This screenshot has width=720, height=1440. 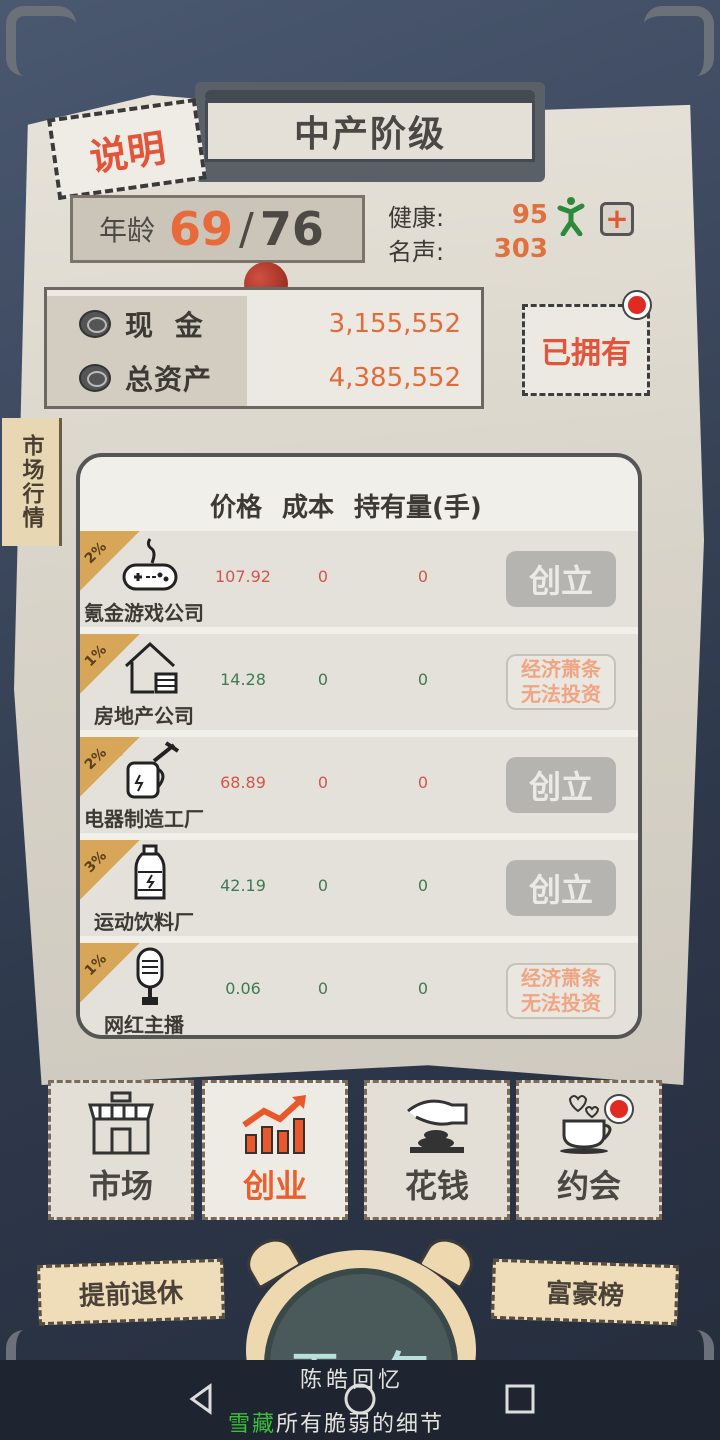 I want to click on fame-label: 名声:, so click(x=416, y=251).